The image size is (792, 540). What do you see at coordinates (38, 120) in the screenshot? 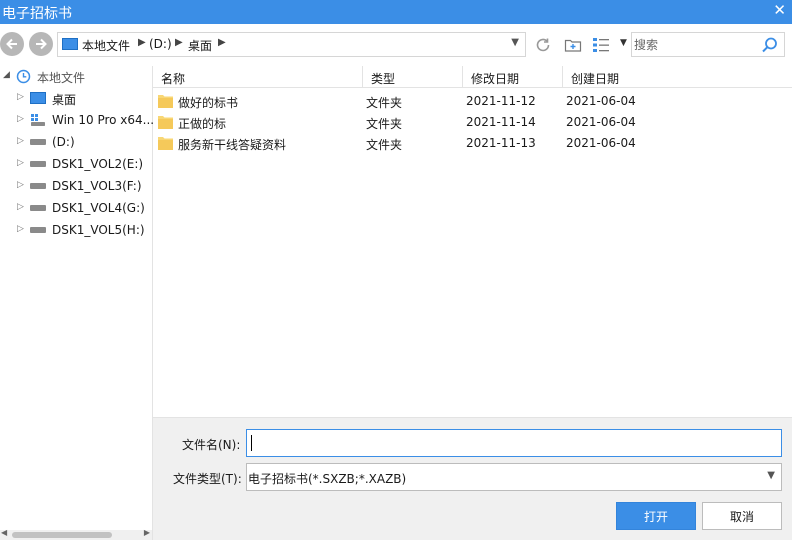
I see `windows-drive-icon` at bounding box center [38, 120].